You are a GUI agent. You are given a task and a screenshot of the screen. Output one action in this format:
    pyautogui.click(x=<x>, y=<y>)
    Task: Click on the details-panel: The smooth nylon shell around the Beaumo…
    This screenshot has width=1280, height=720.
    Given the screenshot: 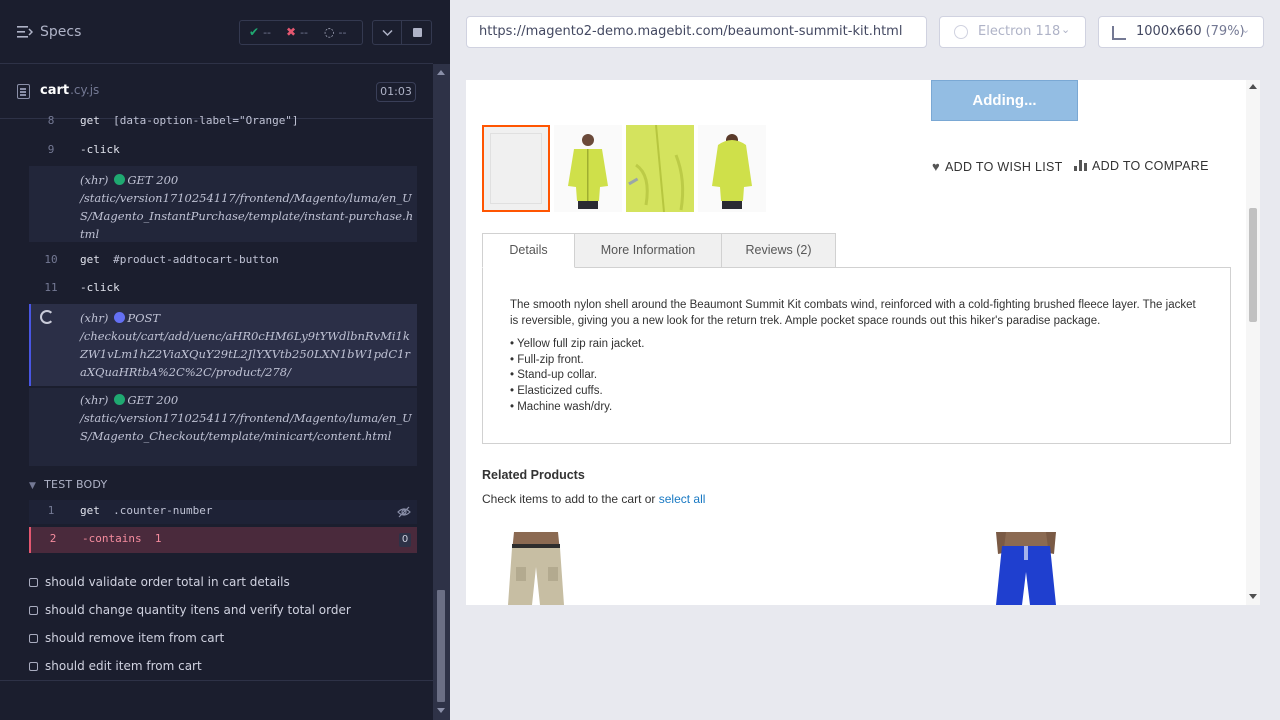 What is the action you would take?
    pyautogui.click(x=856, y=355)
    